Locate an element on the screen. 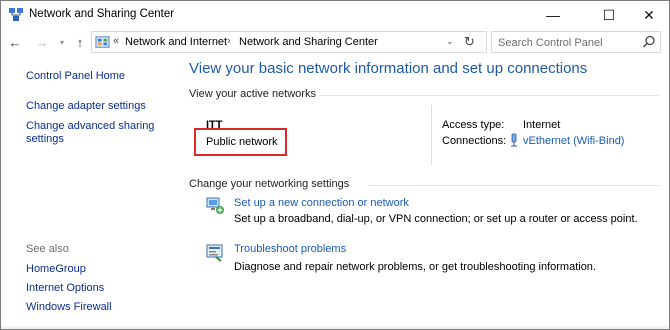  control-panel-home-link: Control Panel Home is located at coordinates (75, 76).